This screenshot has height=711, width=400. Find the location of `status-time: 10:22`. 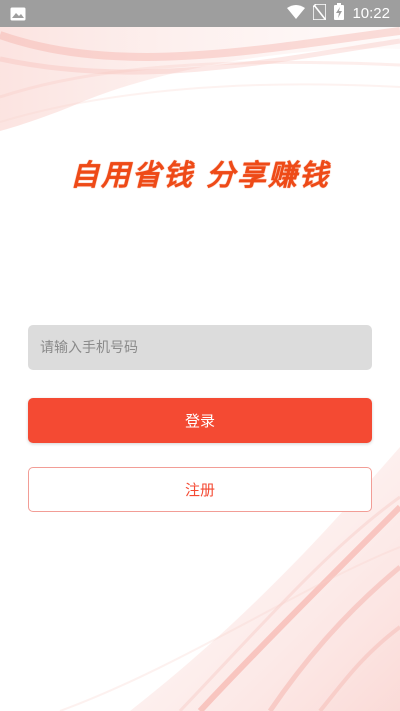

status-time: 10:22 is located at coordinates (371, 13).